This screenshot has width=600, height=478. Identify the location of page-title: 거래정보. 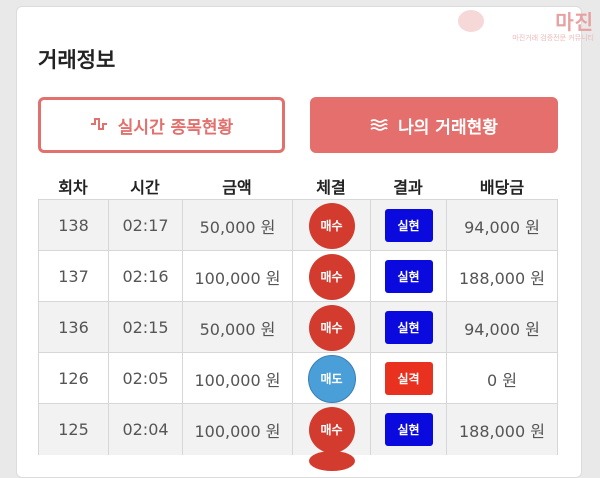
(77, 60).